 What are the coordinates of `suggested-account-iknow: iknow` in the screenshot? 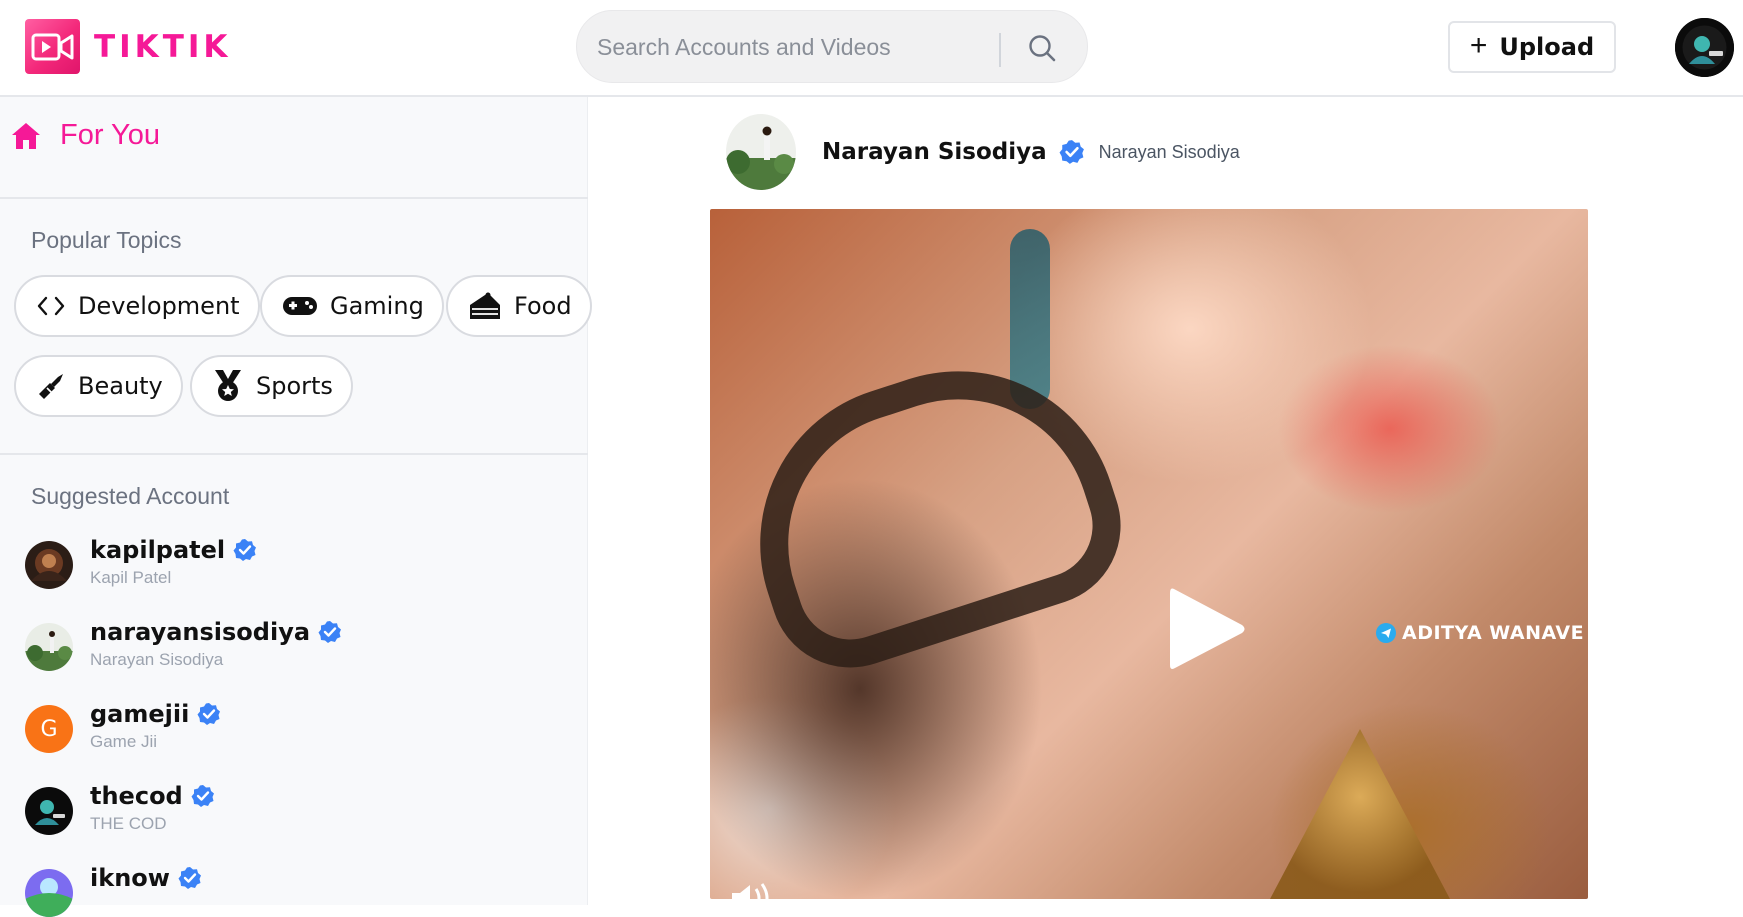 It's located at (113, 890).